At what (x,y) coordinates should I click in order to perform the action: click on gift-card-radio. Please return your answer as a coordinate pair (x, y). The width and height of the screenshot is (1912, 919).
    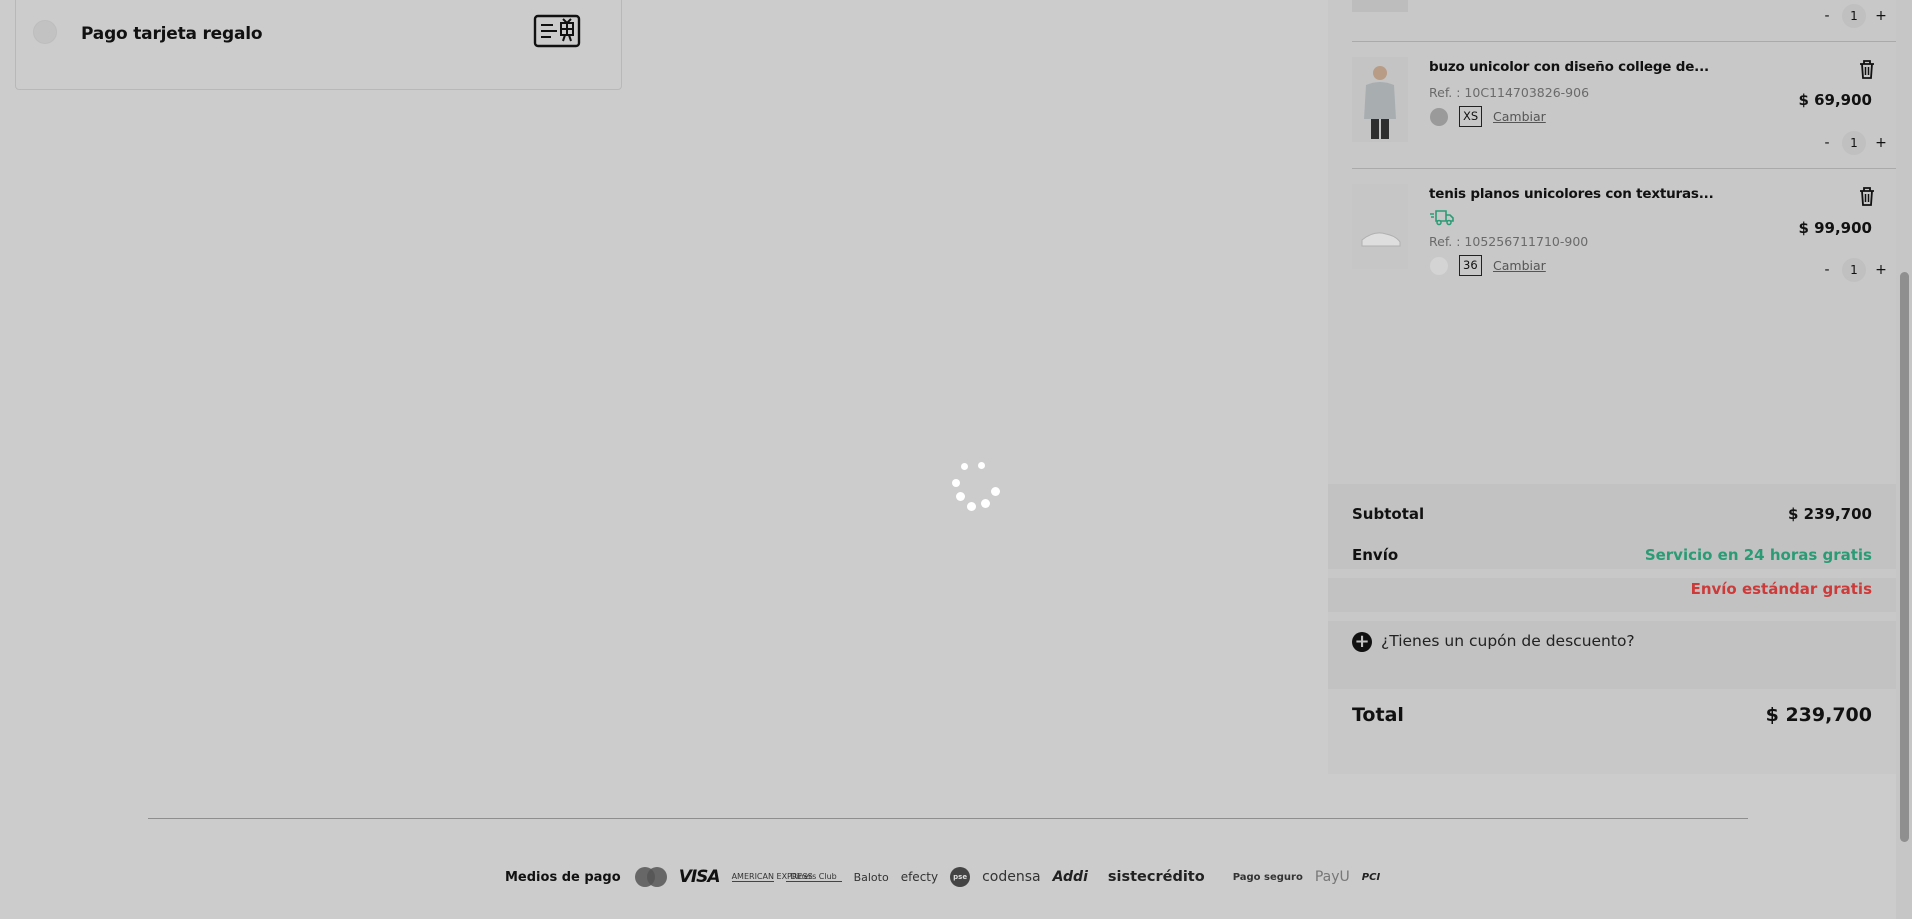
    Looking at the image, I should click on (45, 32).